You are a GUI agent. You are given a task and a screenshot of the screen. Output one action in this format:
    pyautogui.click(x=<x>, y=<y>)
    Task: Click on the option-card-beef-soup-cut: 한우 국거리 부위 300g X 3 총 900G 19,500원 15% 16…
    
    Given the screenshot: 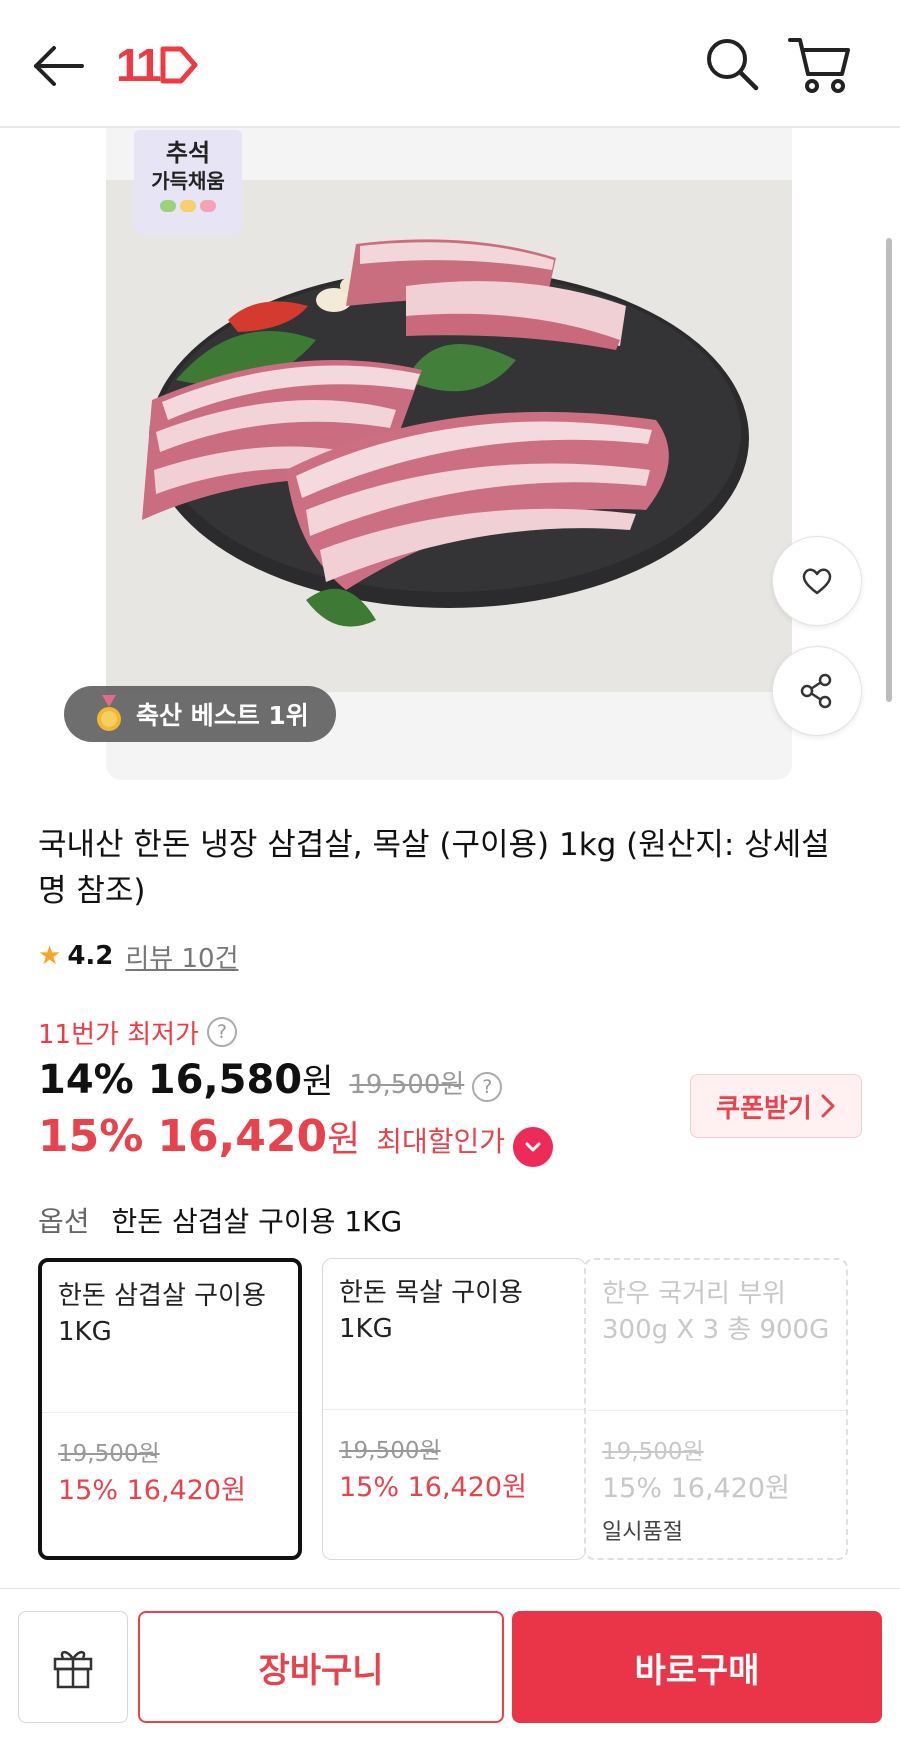 What is the action you would take?
    pyautogui.click(x=716, y=1409)
    